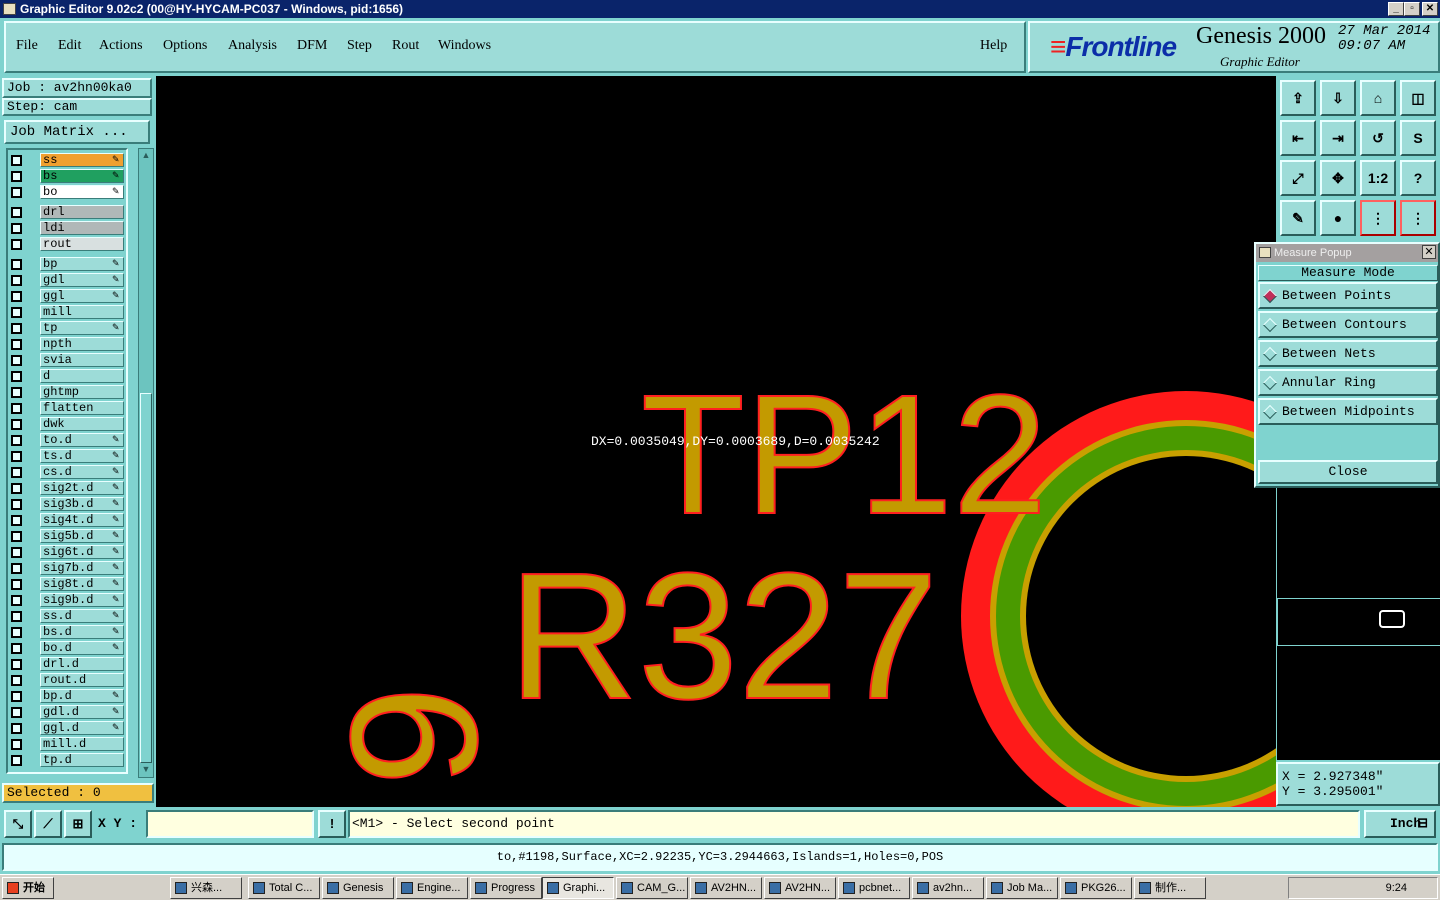 This screenshot has width=1440, height=900. What do you see at coordinates (82, 760) in the screenshot?
I see `layer-name: tp.d` at bounding box center [82, 760].